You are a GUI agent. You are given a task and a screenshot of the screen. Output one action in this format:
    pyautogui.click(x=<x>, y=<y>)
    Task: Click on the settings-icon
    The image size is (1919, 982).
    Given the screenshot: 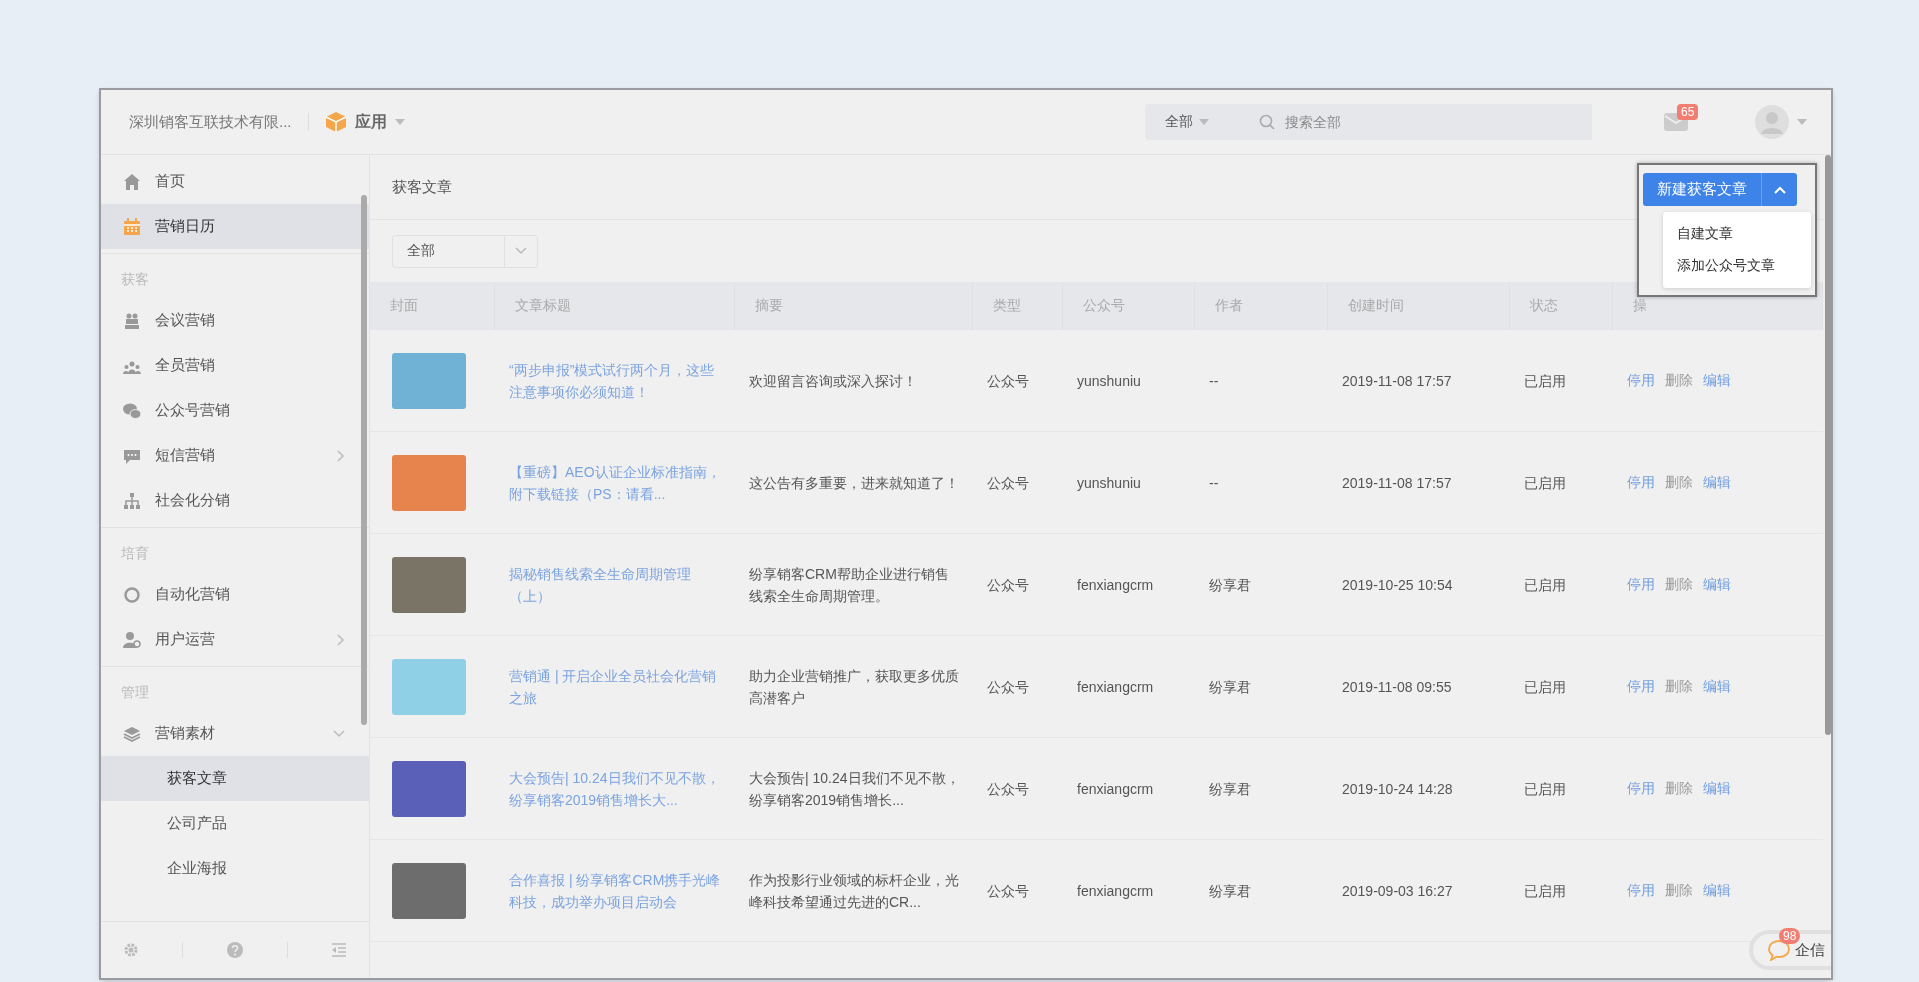 What is the action you would take?
    pyautogui.click(x=130, y=950)
    